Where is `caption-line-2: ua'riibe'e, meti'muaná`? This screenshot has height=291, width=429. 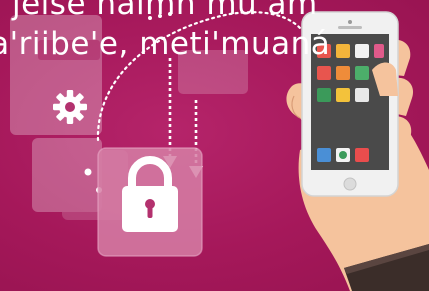
caption-line-2: ua'riibe'e, meti'muaná is located at coordinates (165, 44).